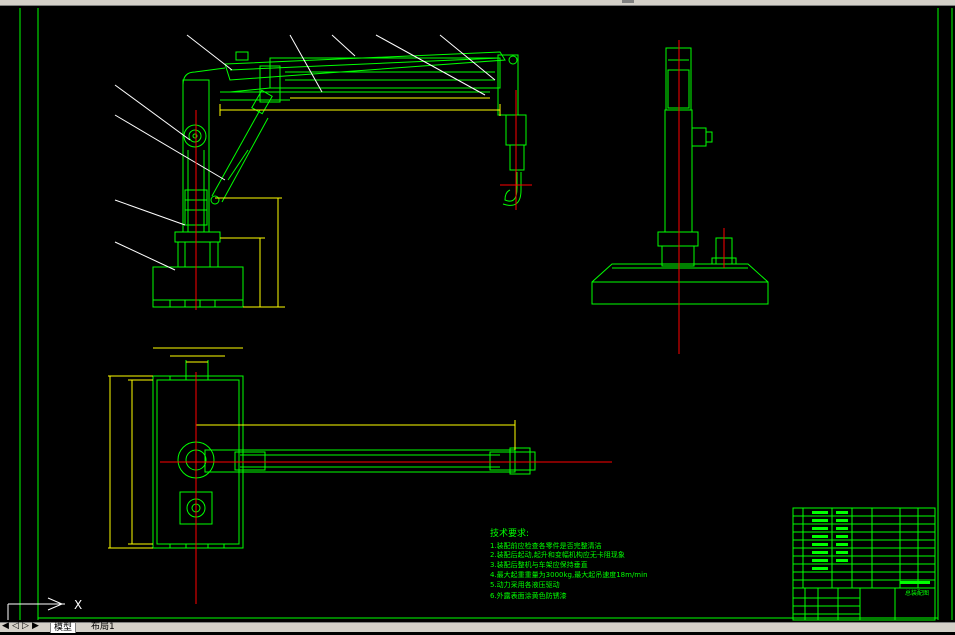 This screenshot has width=955, height=635. Describe the element at coordinates (78, 605) in the screenshot. I see `ucs-x-label: X` at that location.